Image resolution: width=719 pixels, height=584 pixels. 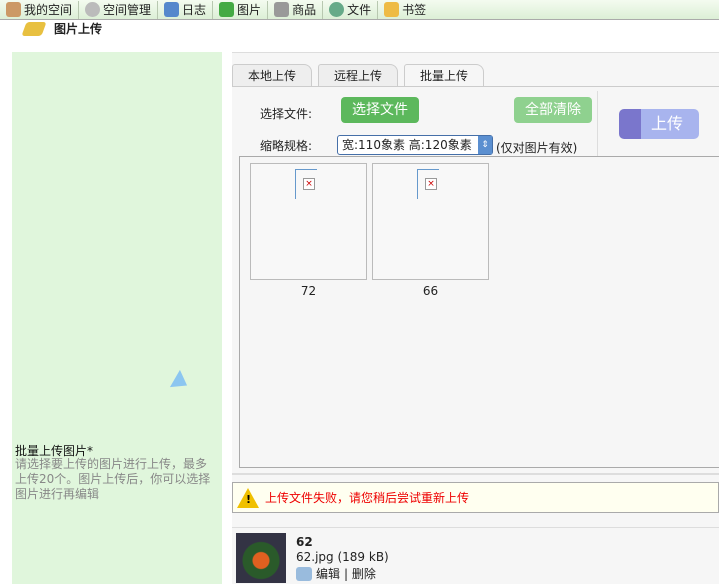 What do you see at coordinates (241, 9) in the screenshot?
I see `nav-images: 图片` at bounding box center [241, 9].